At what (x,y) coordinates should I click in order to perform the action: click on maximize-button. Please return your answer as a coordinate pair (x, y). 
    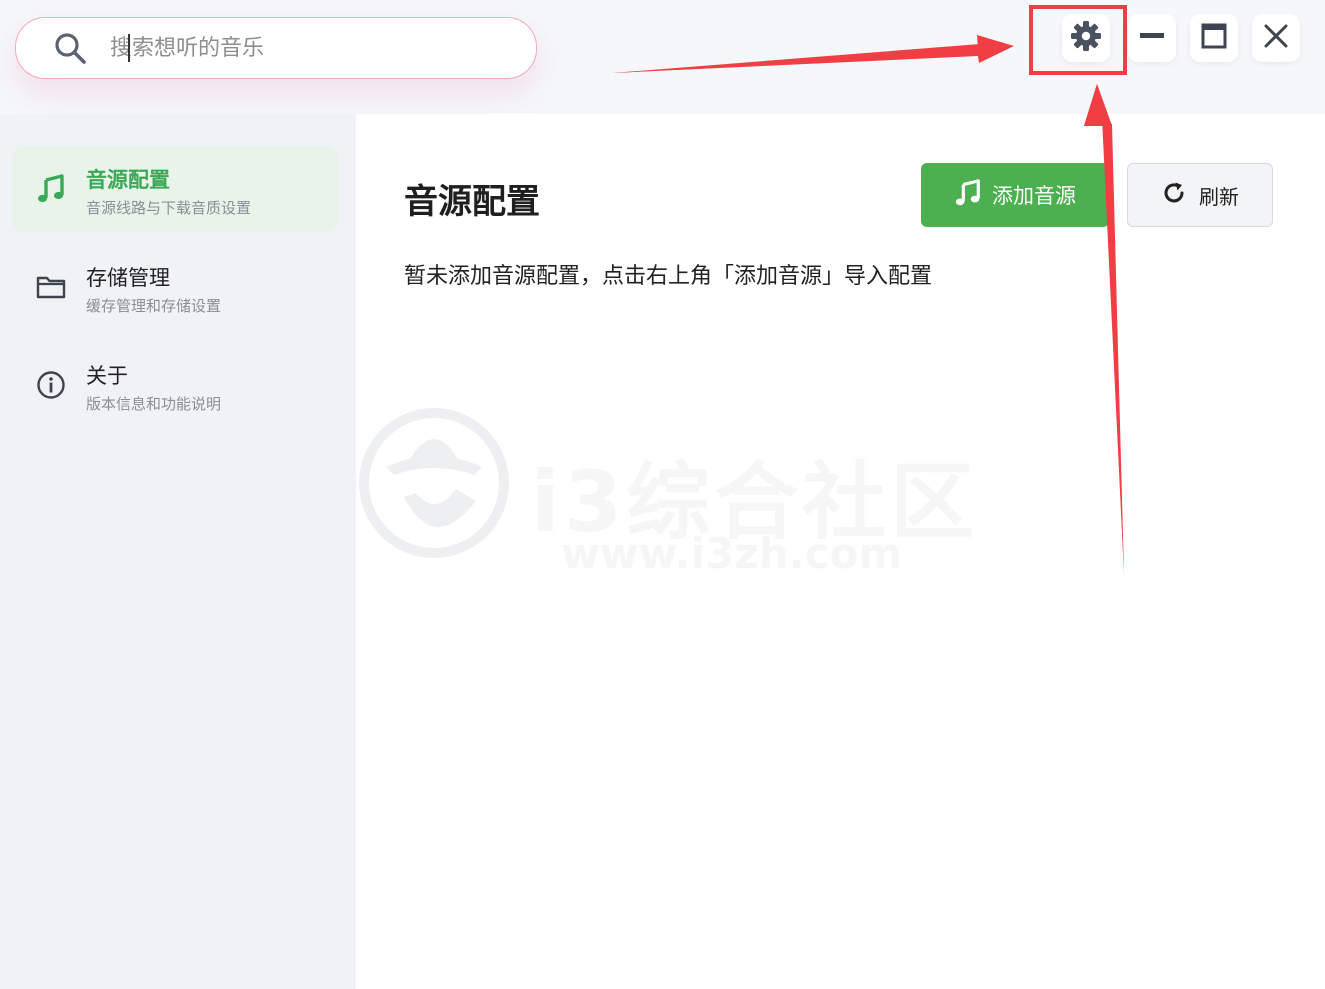
    Looking at the image, I should click on (1214, 38).